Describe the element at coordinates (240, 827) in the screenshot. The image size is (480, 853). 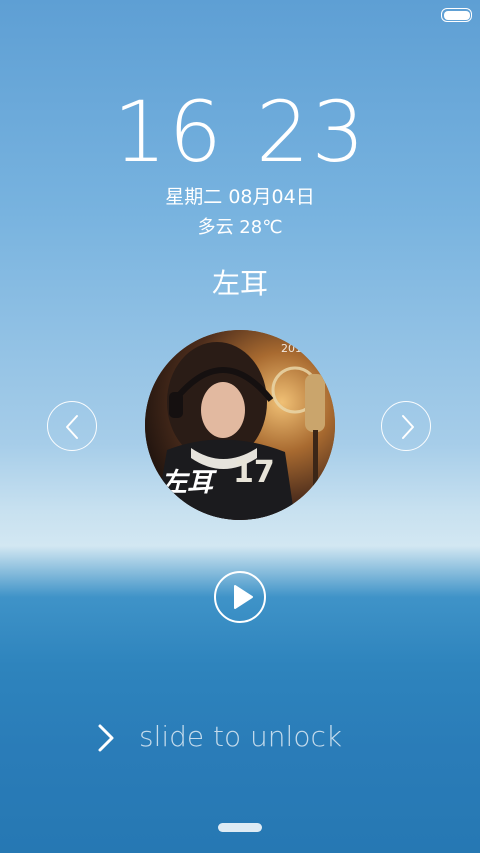
I see `bottom-handle-bar` at that location.